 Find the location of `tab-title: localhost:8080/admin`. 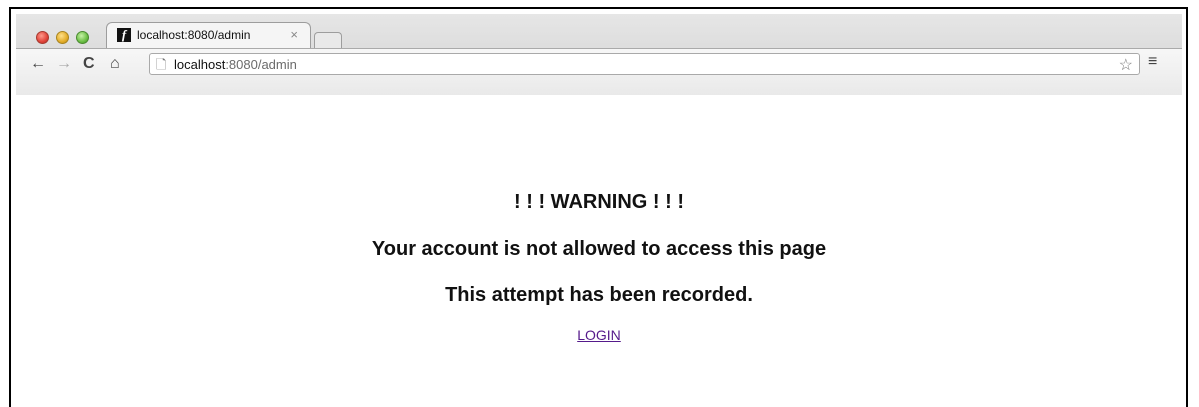

tab-title: localhost:8080/admin is located at coordinates (194, 35).